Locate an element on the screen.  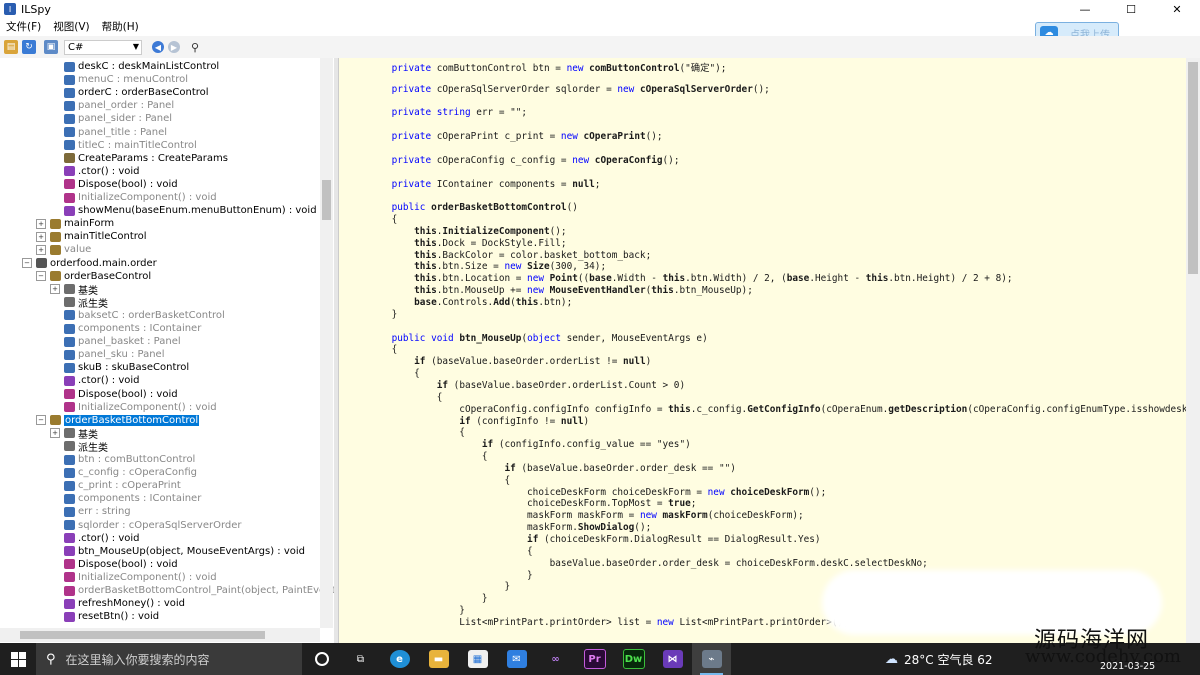
tree-node: + mainTitleControl is located at coordinates (91, 236).